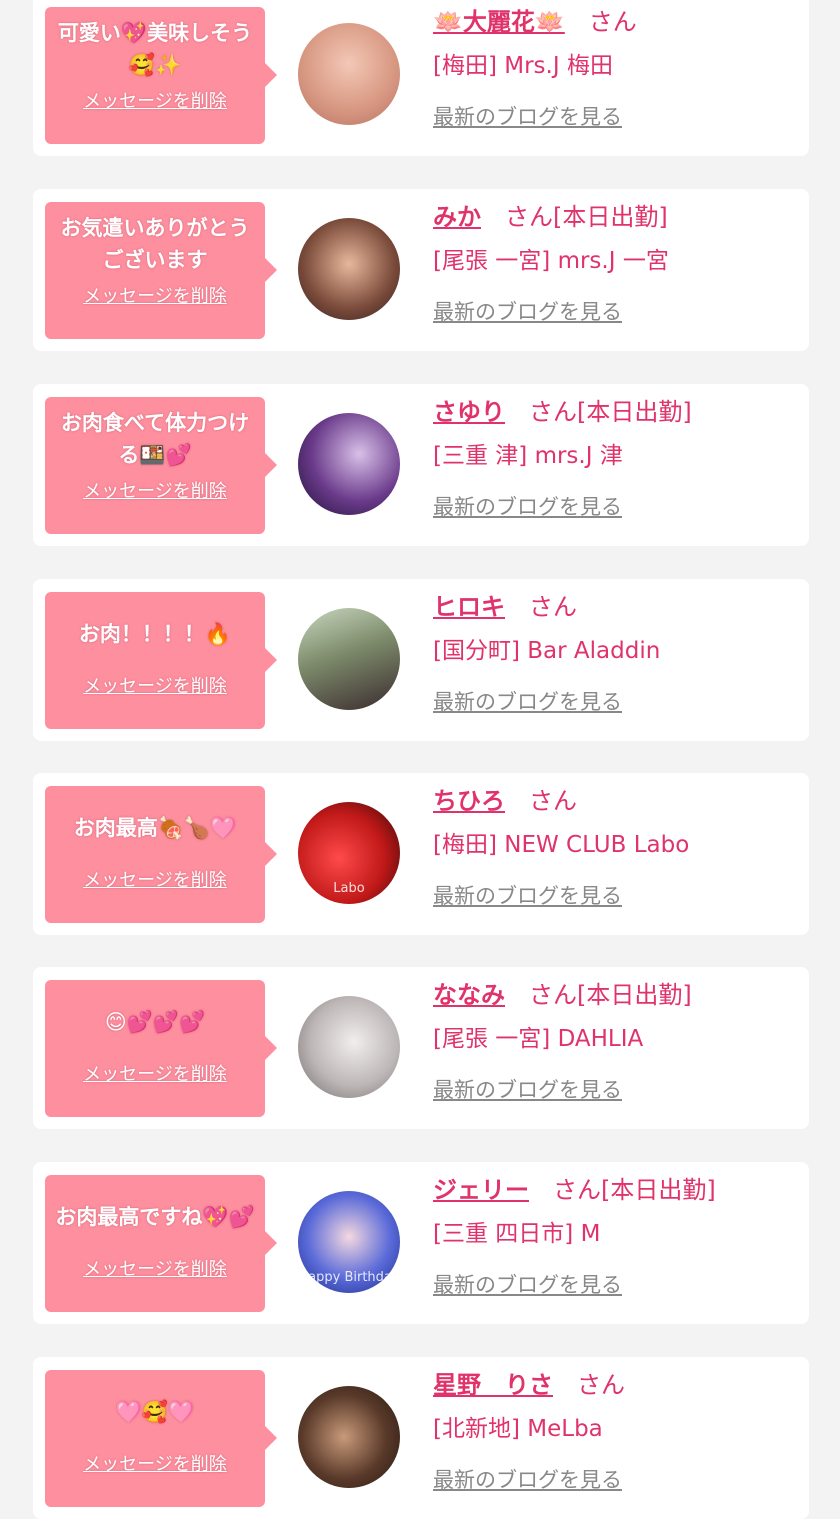  Describe the element at coordinates (469, 607) in the screenshot. I see `sender-name-link: ヒロキ` at that location.